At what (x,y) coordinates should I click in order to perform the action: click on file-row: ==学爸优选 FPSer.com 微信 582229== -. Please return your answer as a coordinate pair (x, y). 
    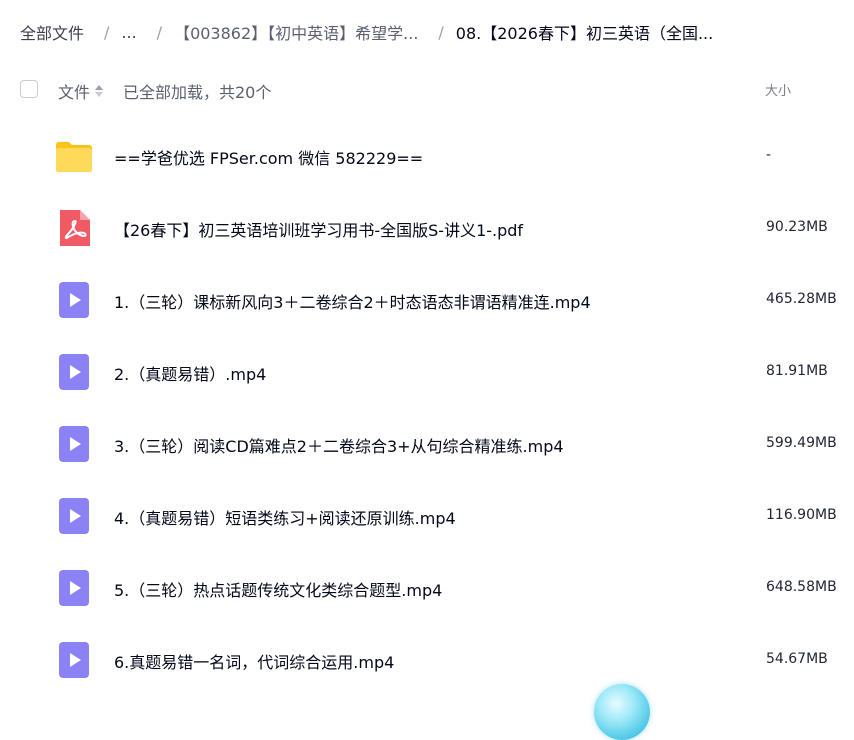
    Looking at the image, I should click on (427, 156).